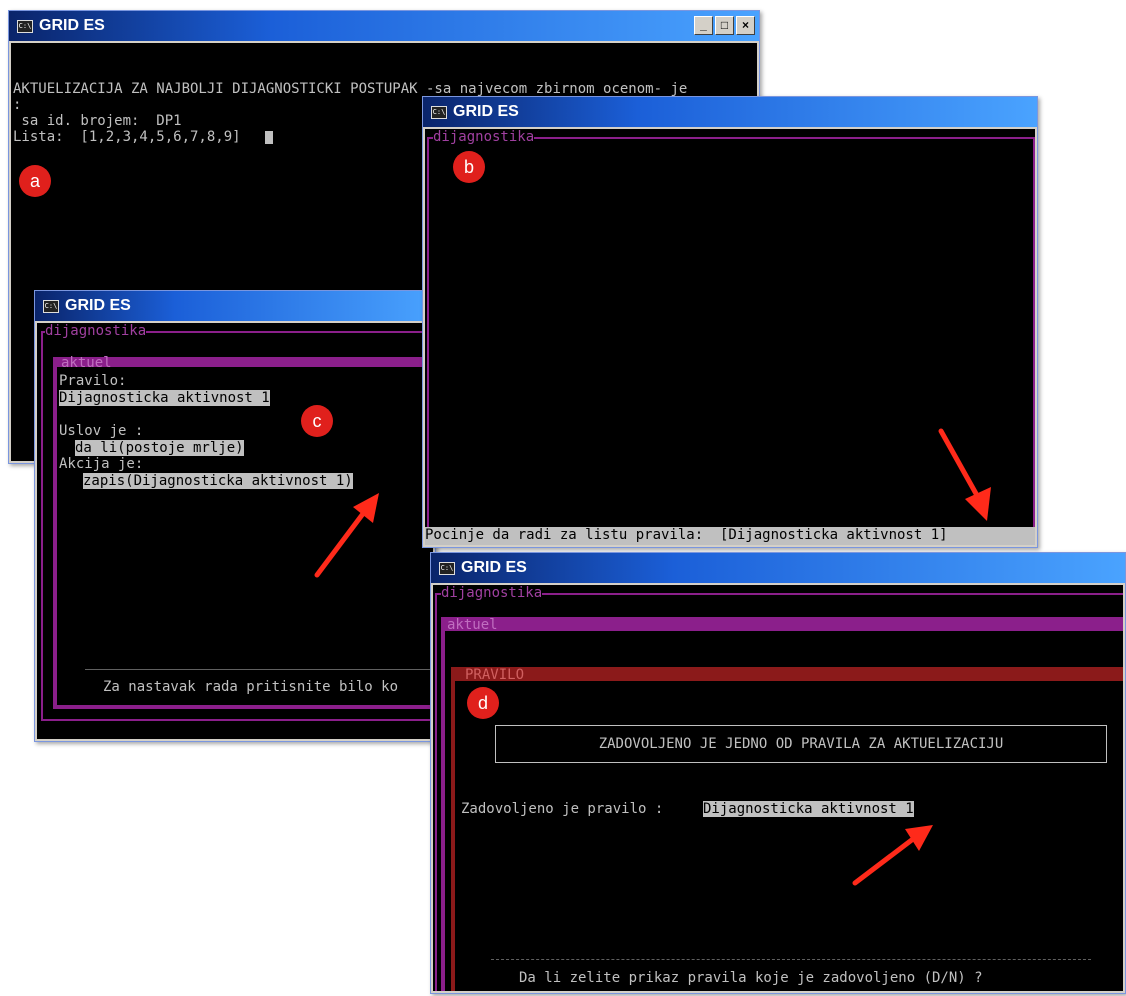 Image resolution: width=1126 pixels, height=996 pixels. What do you see at coordinates (892, 855) in the screenshot?
I see `red-arrow-d` at bounding box center [892, 855].